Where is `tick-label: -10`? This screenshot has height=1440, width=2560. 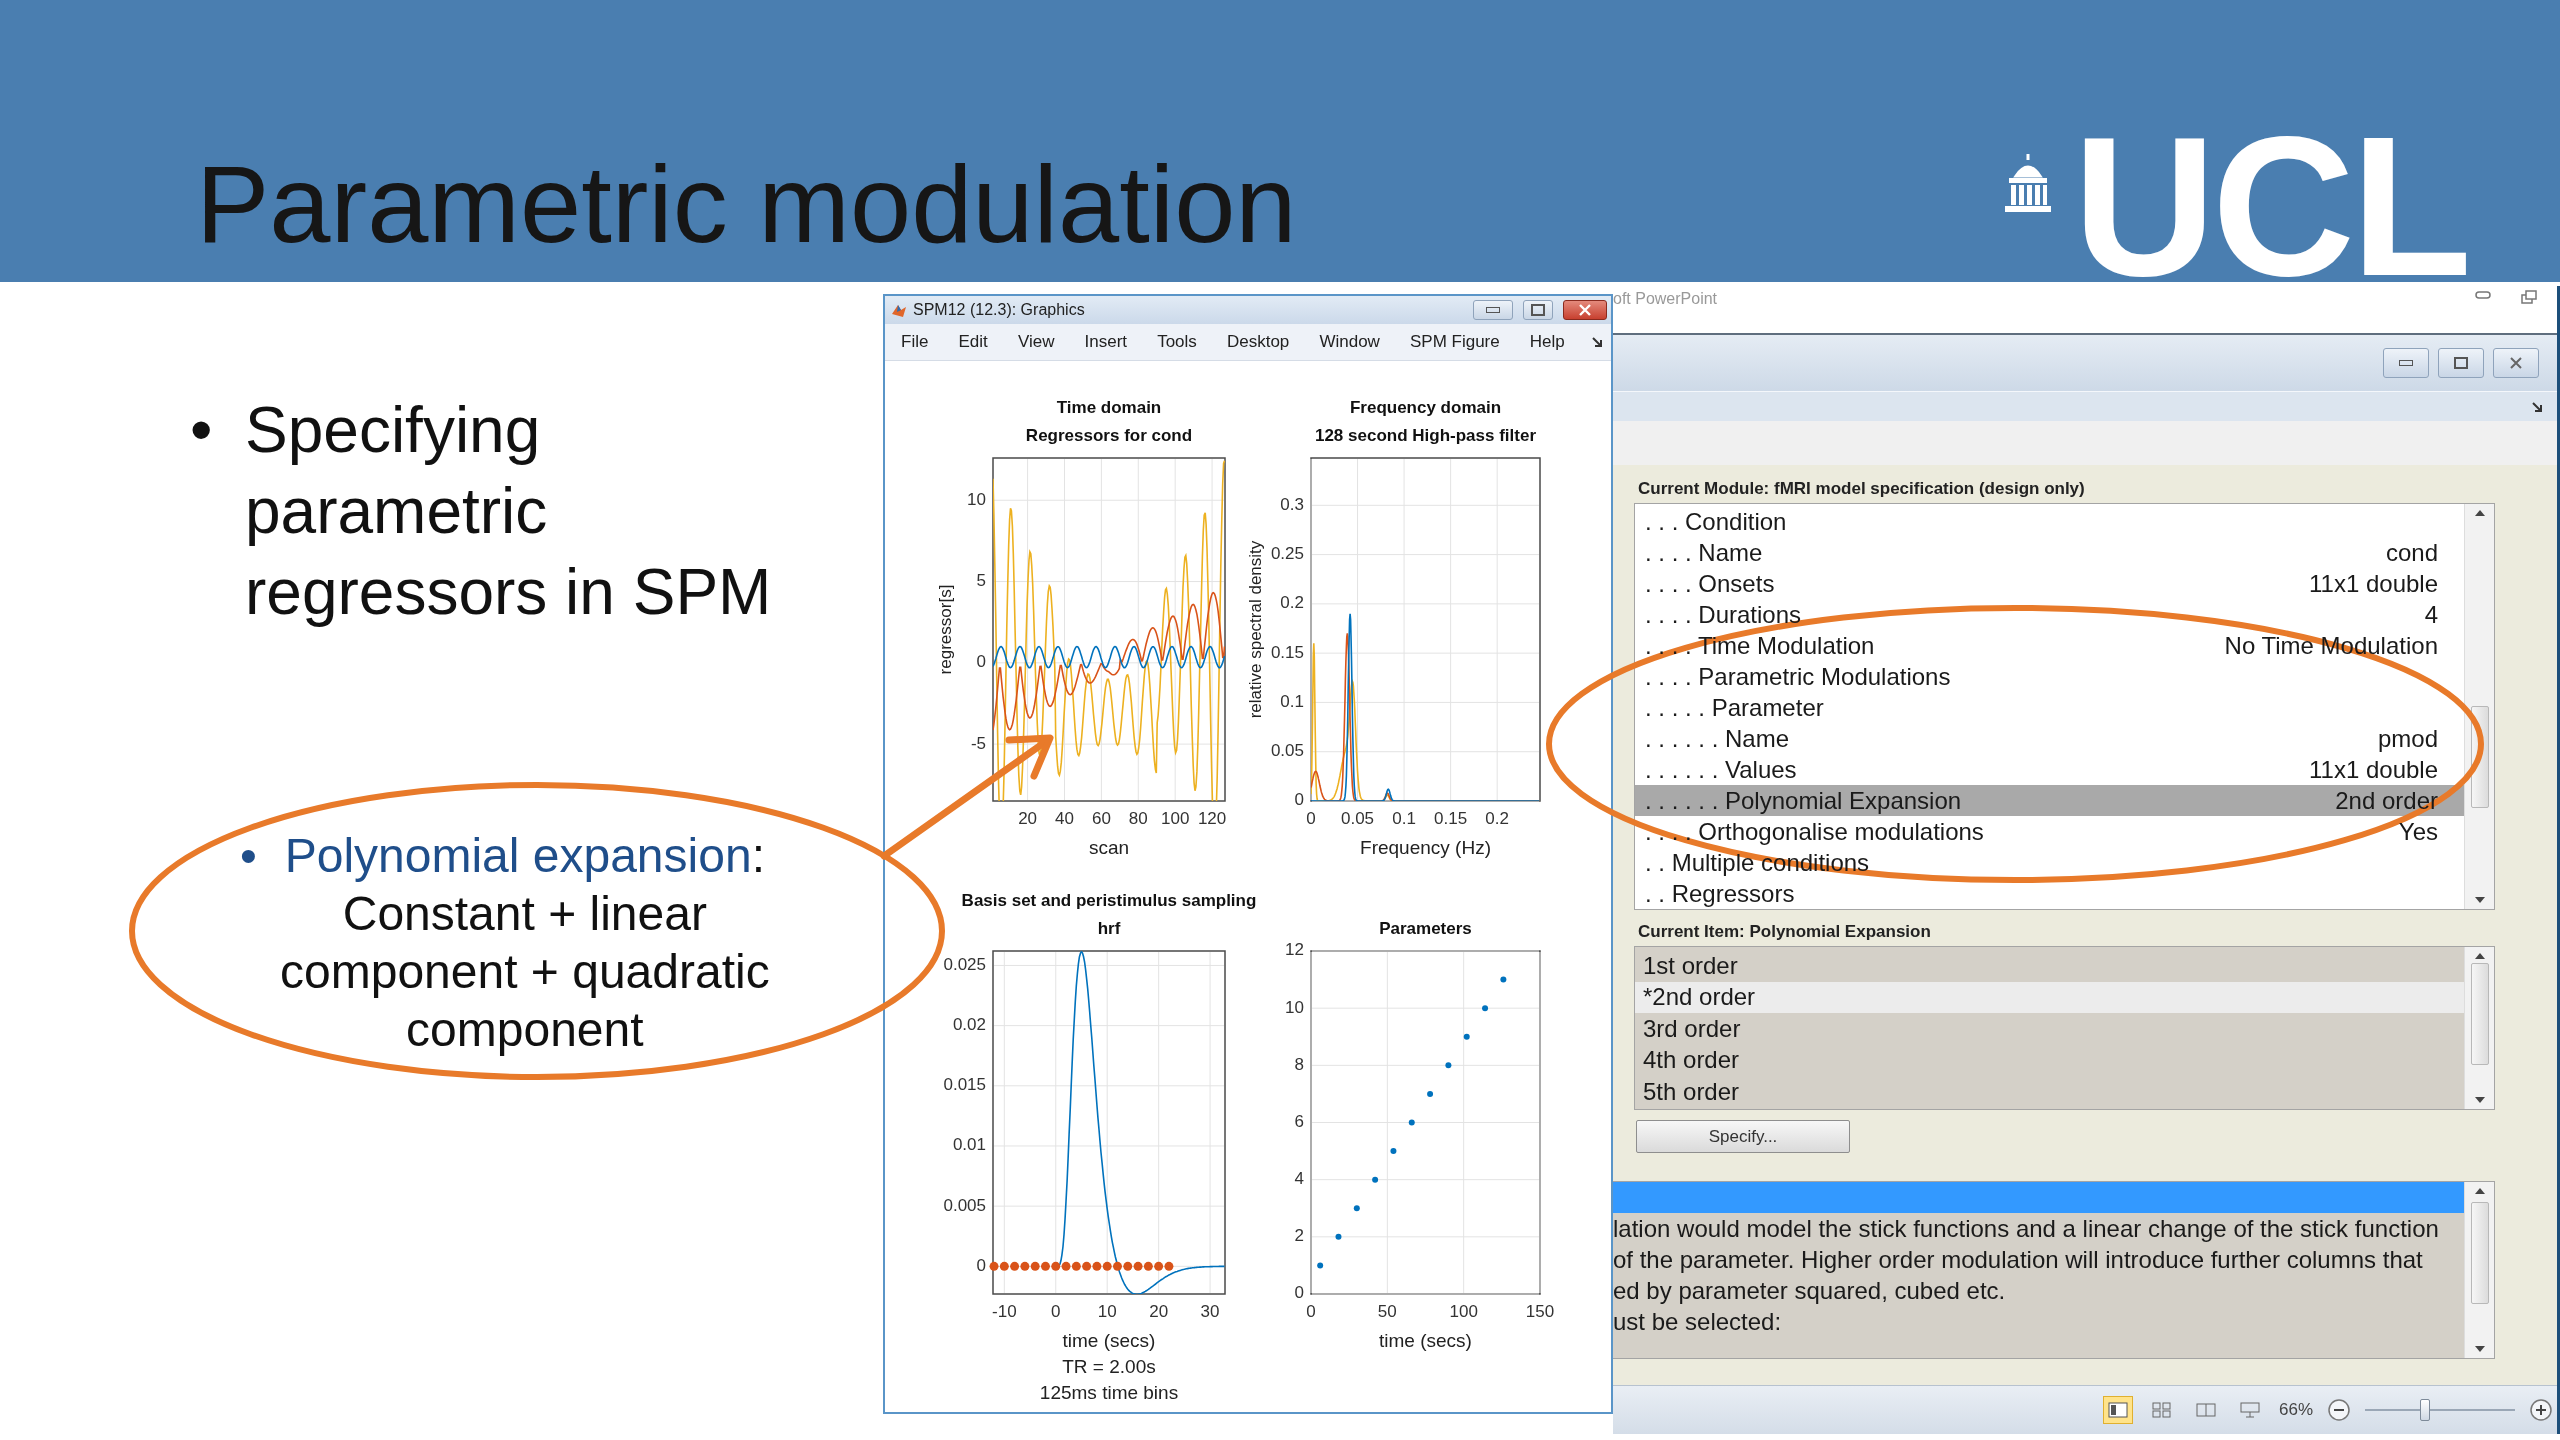 tick-label: -10 is located at coordinates (1004, 1312).